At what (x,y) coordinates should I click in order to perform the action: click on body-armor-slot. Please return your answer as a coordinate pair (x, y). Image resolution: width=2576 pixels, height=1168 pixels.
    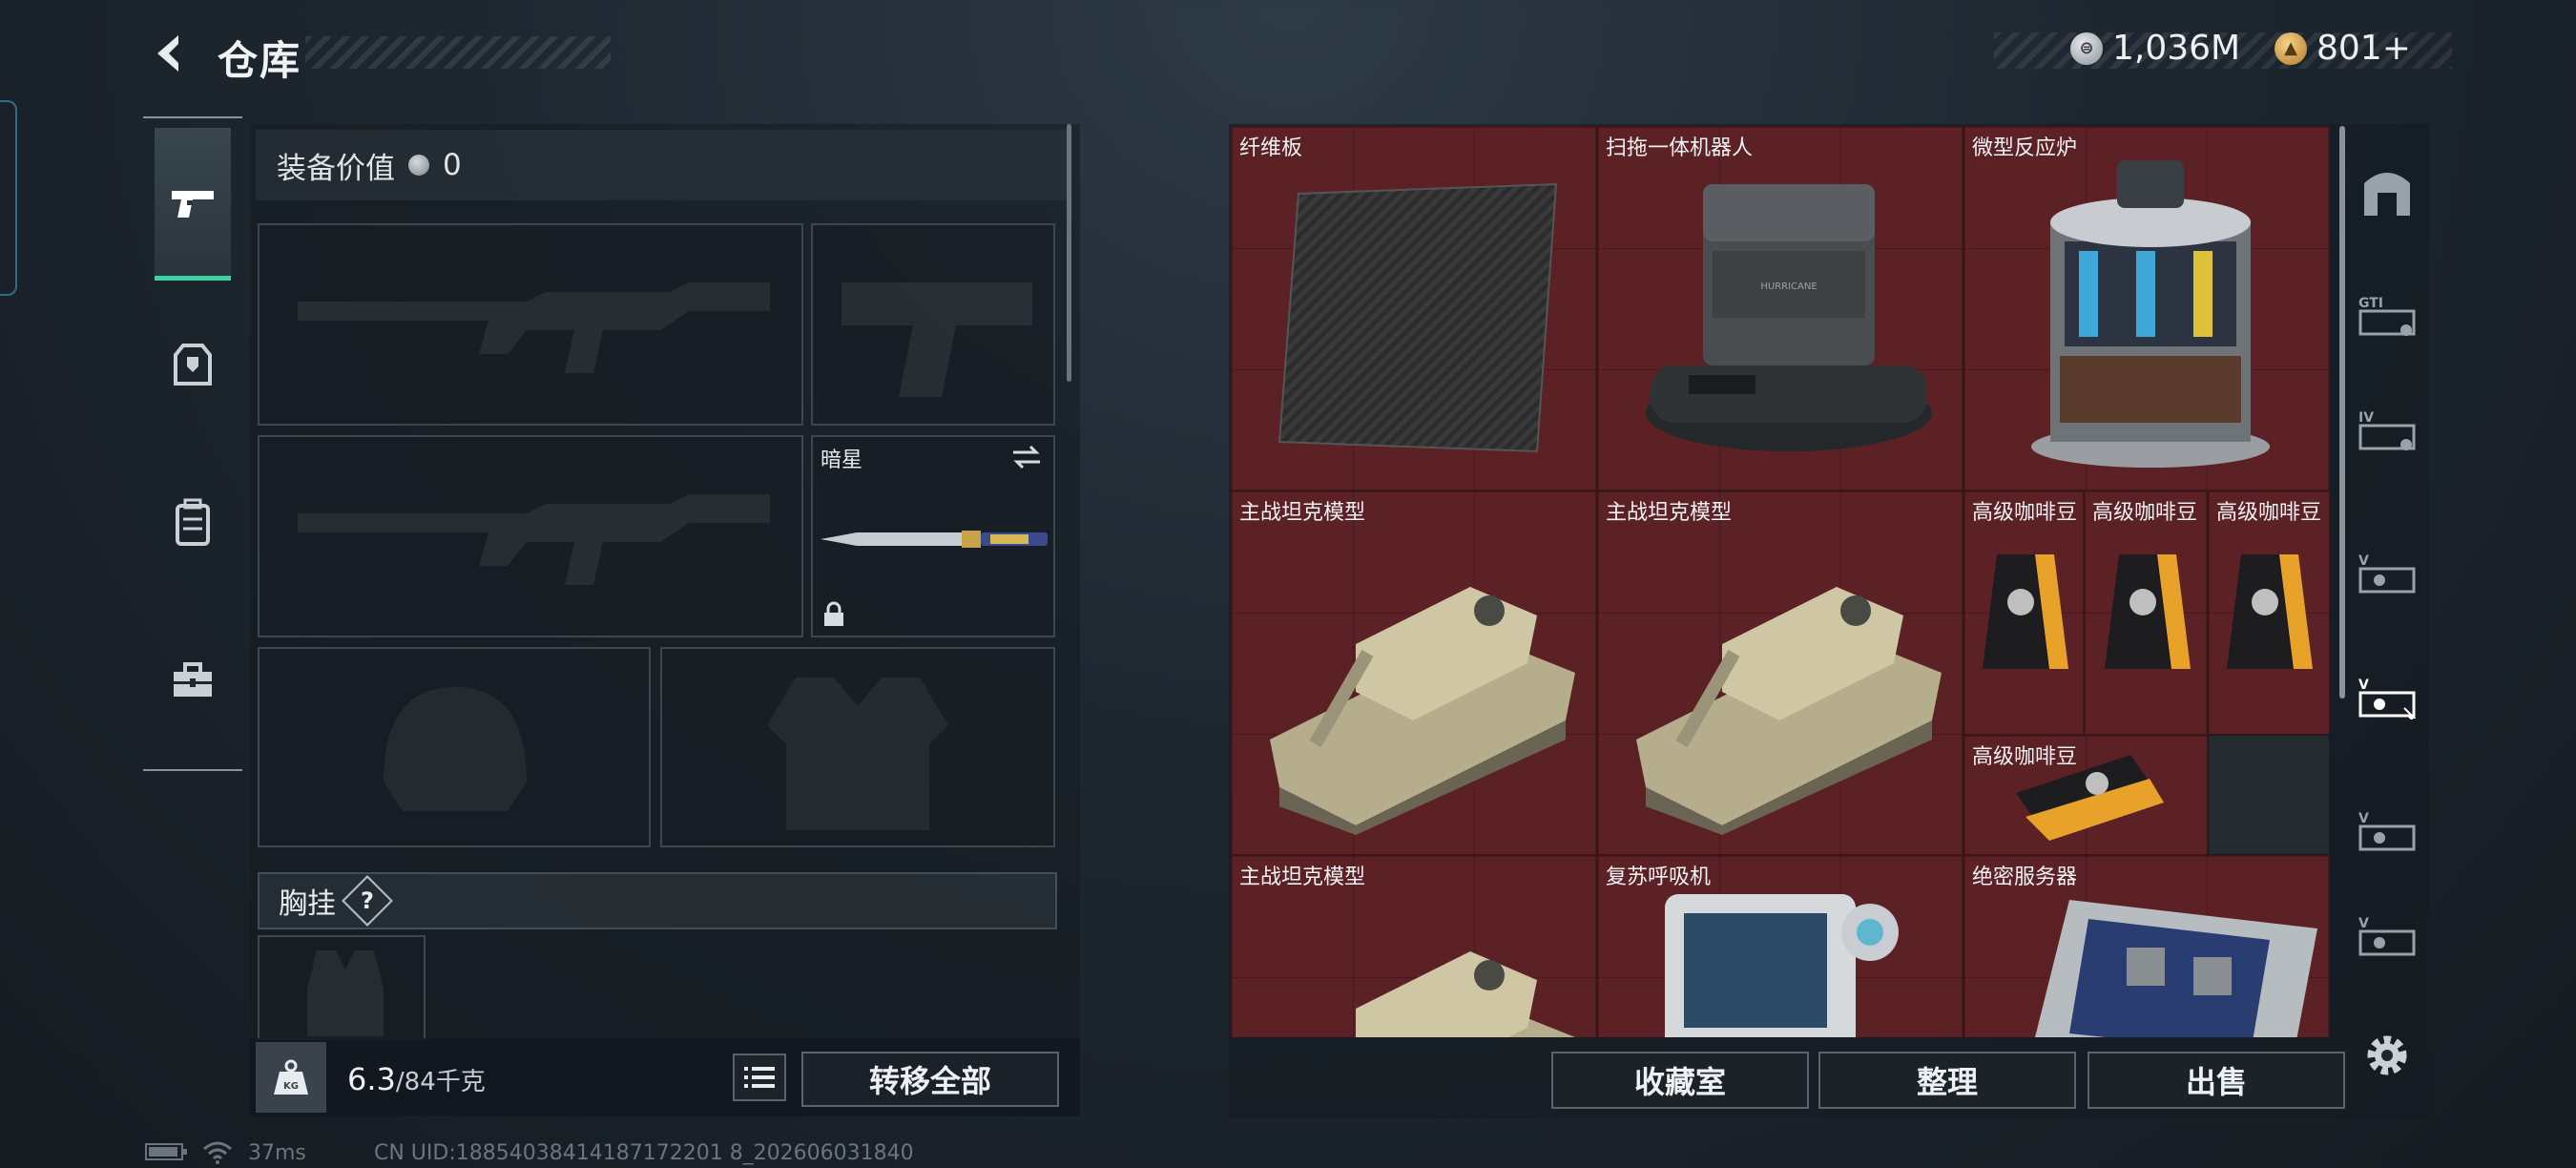
    Looking at the image, I should click on (857, 747).